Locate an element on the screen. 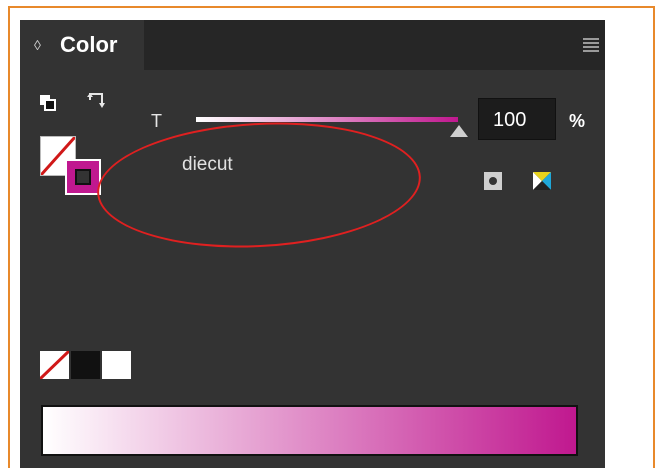  tint-label: T is located at coordinates (156, 121).